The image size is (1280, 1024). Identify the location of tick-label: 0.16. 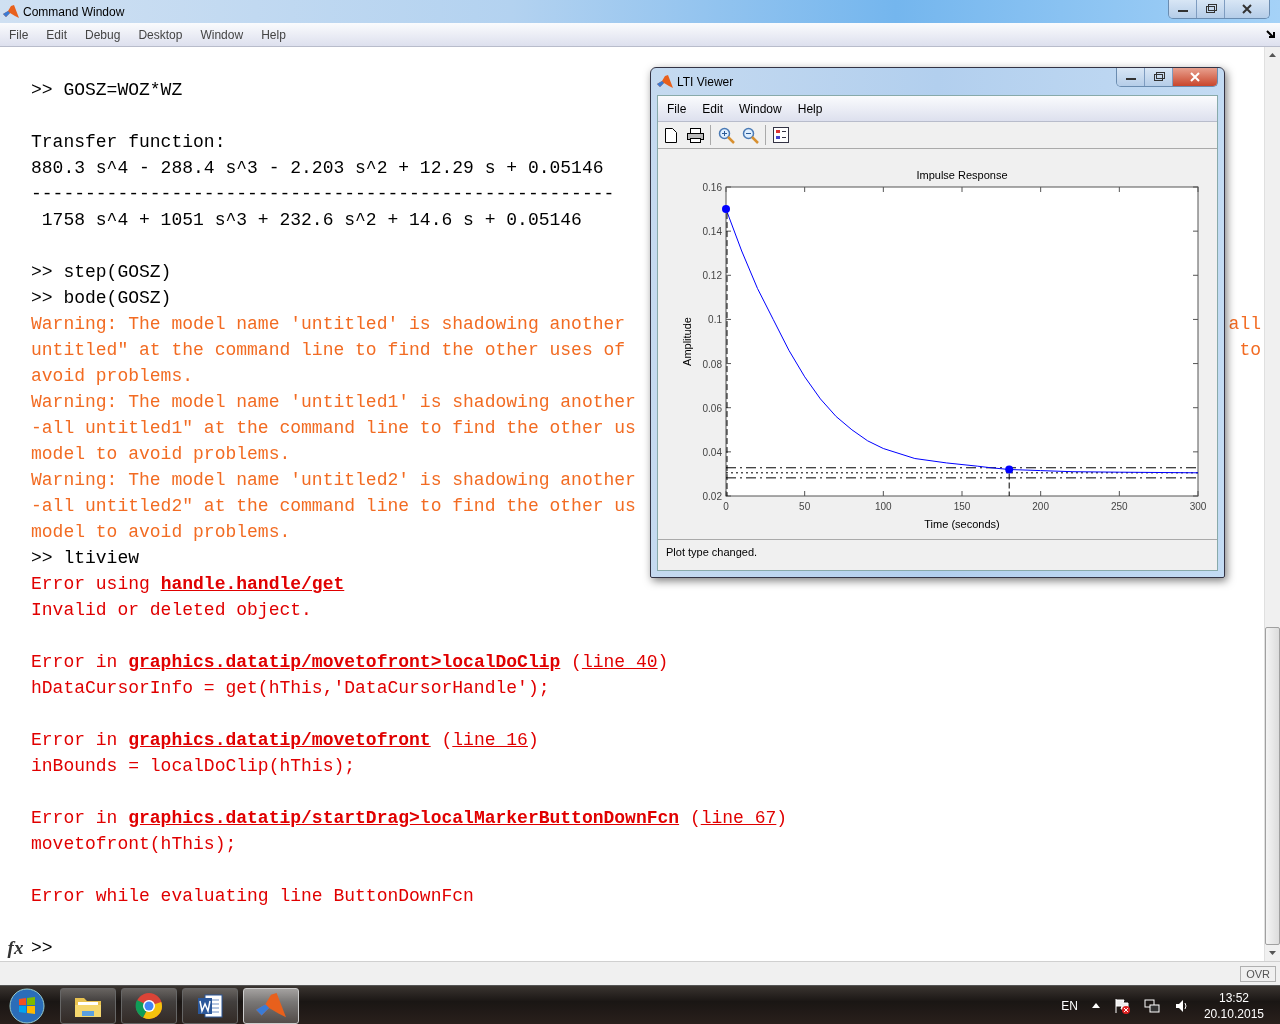
(712, 187).